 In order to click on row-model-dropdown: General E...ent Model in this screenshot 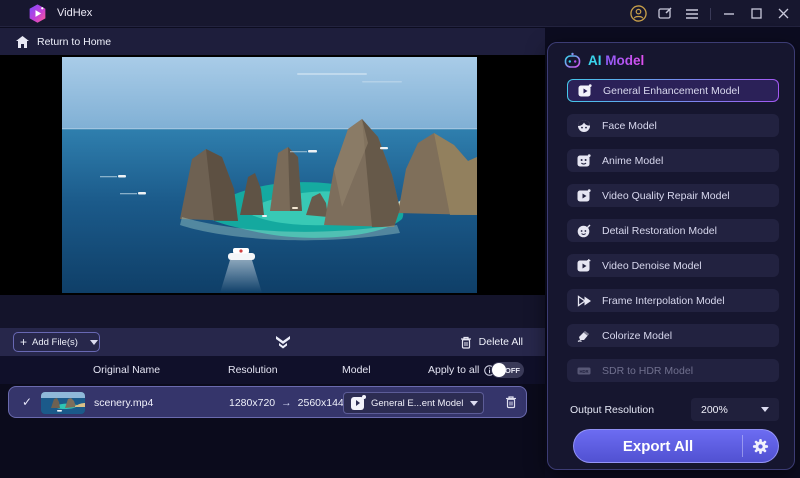, I will do `click(413, 403)`.